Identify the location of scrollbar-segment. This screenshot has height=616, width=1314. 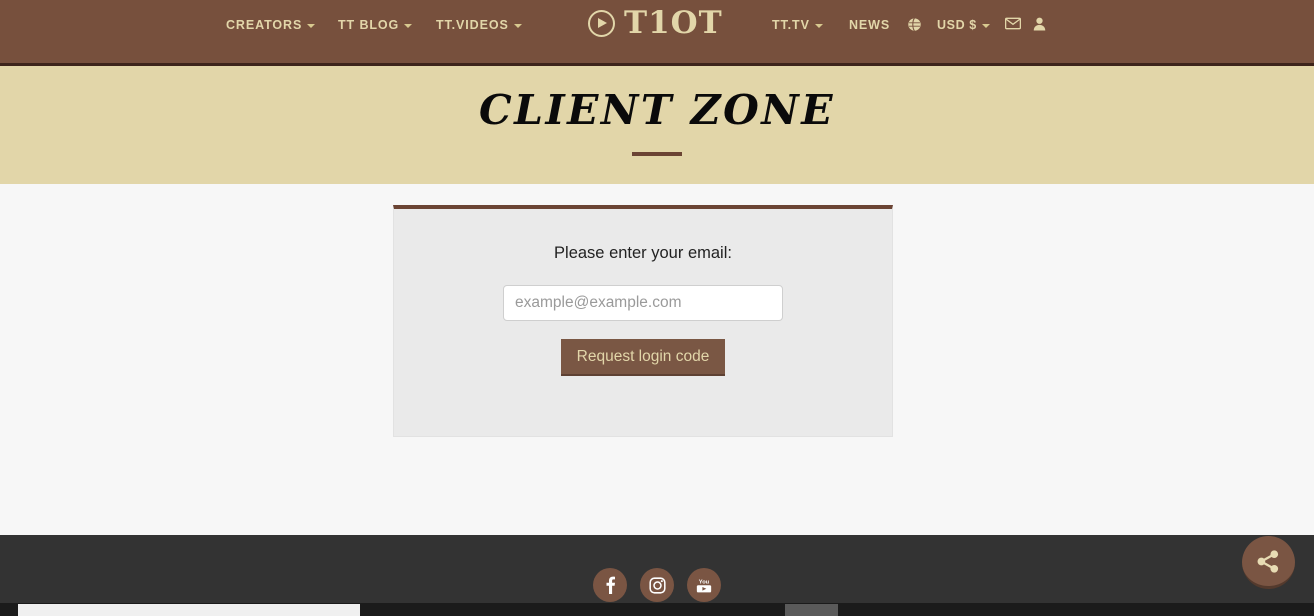
(811, 610).